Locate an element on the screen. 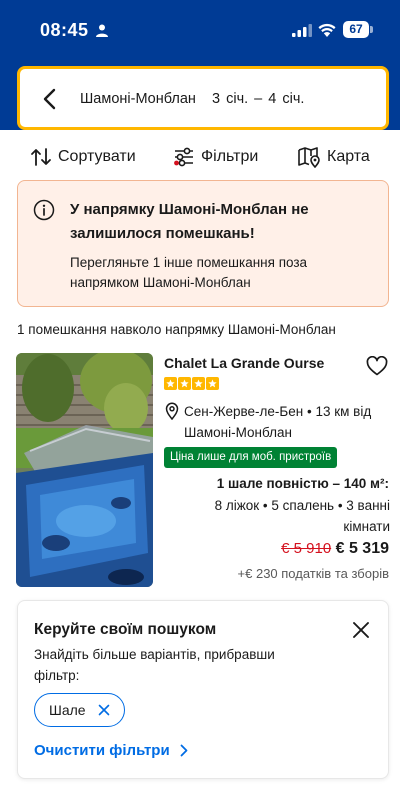 Image resolution: width=400 pixels, height=788 pixels. sort-label: Сортувати is located at coordinates (97, 156).